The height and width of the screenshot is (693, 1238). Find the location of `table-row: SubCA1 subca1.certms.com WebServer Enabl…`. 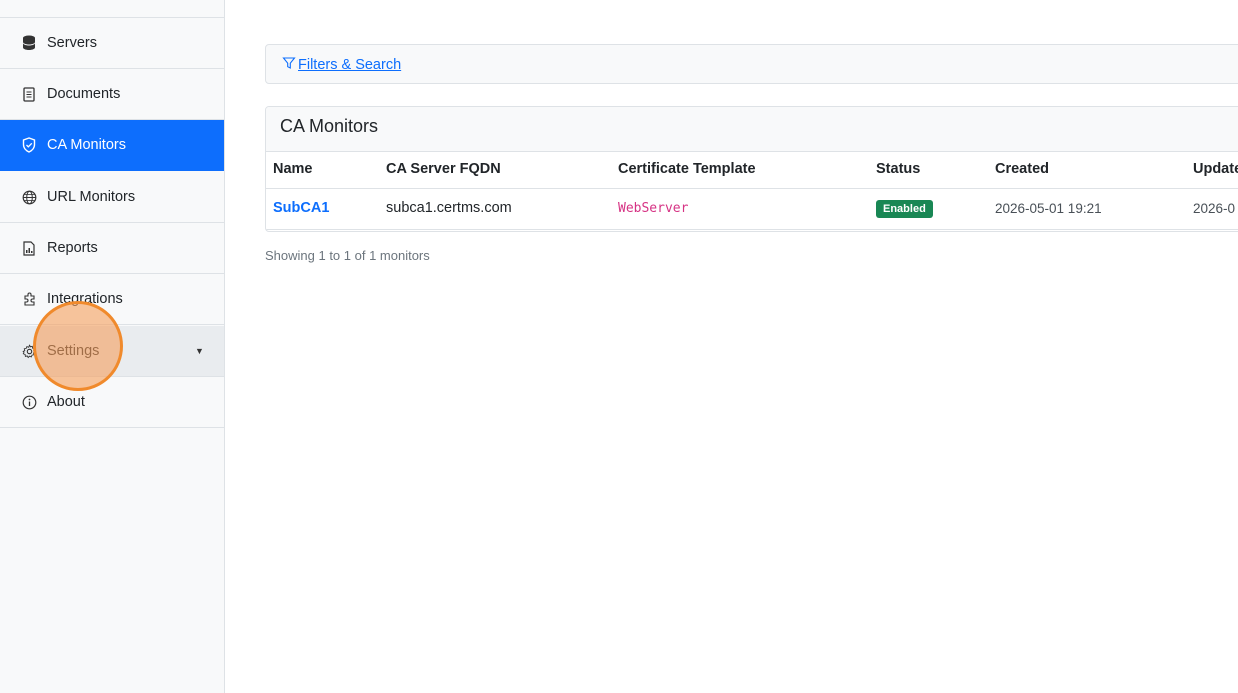

table-row: SubCA1 subca1.certms.com WebServer Enabl… is located at coordinates (752, 209).